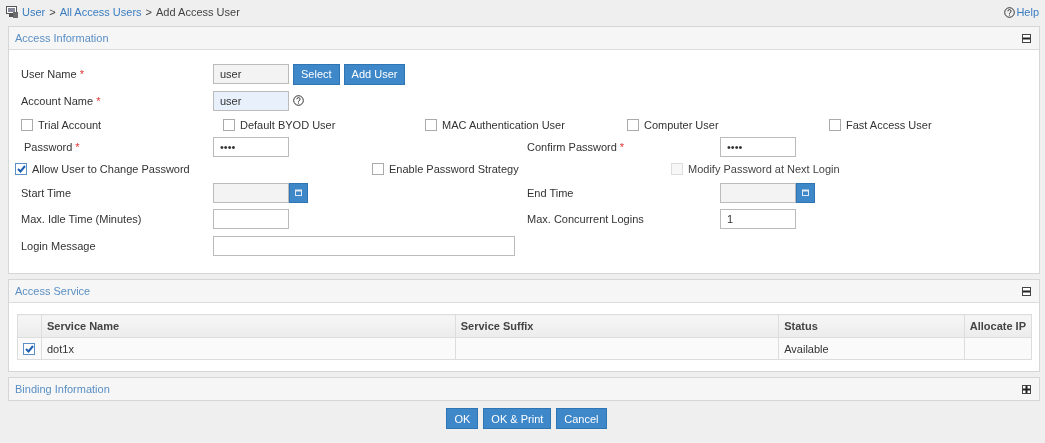 This screenshot has width=1045, height=443. What do you see at coordinates (62, 389) in the screenshot?
I see `panel-title: Binding Information` at bounding box center [62, 389].